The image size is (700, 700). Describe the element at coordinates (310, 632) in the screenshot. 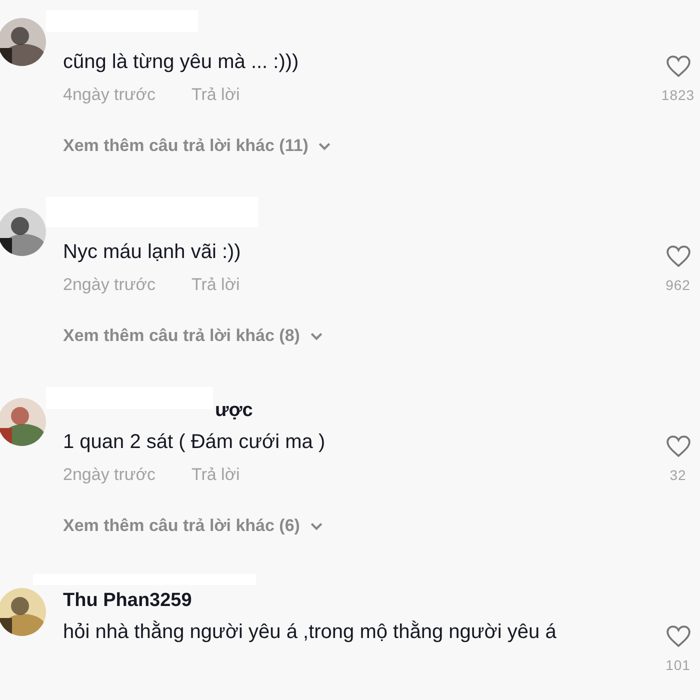

I see `comment-text: hỏi nhà thằng người yêu á ,trong mộ thằng người yêu á` at that location.